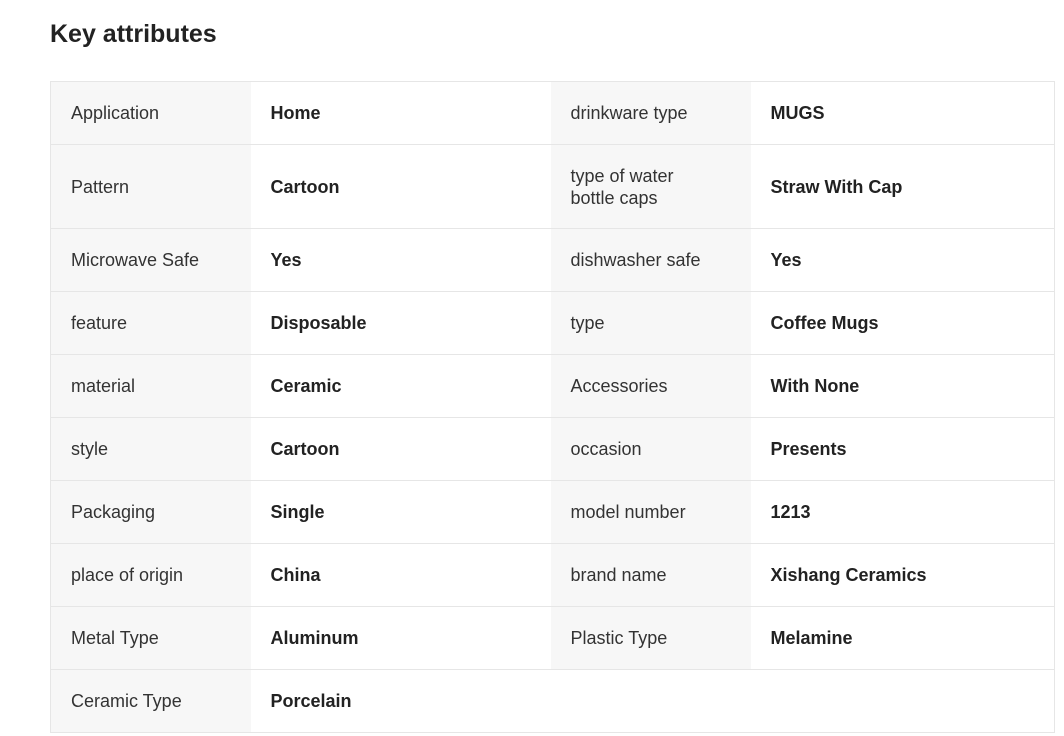  What do you see at coordinates (400, 386) in the screenshot?
I see `attribute-value: Ceramic` at bounding box center [400, 386].